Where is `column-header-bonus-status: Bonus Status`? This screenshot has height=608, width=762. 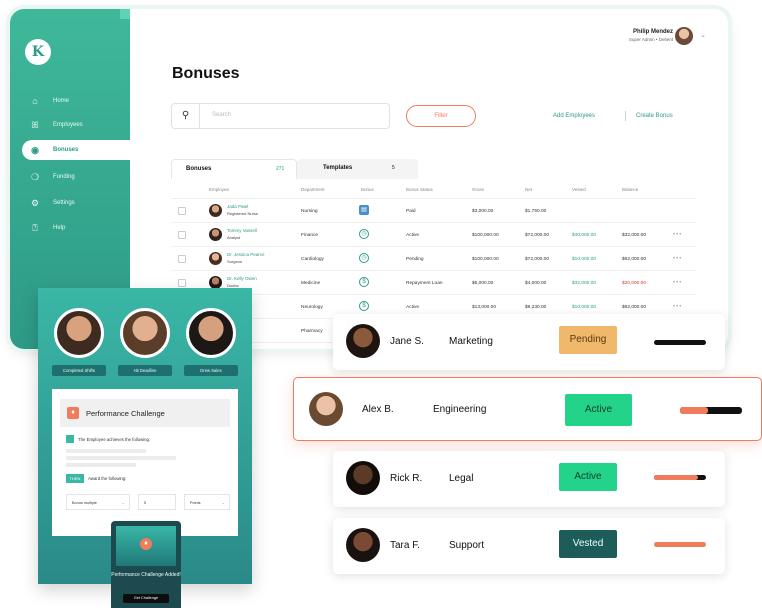 column-header-bonus-status: Bonus Status is located at coordinates (419, 189).